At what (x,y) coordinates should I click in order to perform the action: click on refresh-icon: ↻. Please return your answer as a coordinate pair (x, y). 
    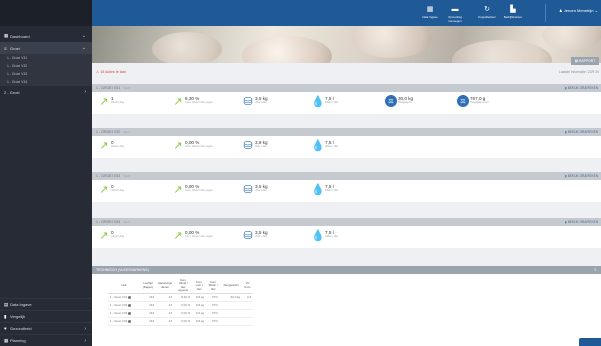
    Looking at the image, I should click on (487, 9).